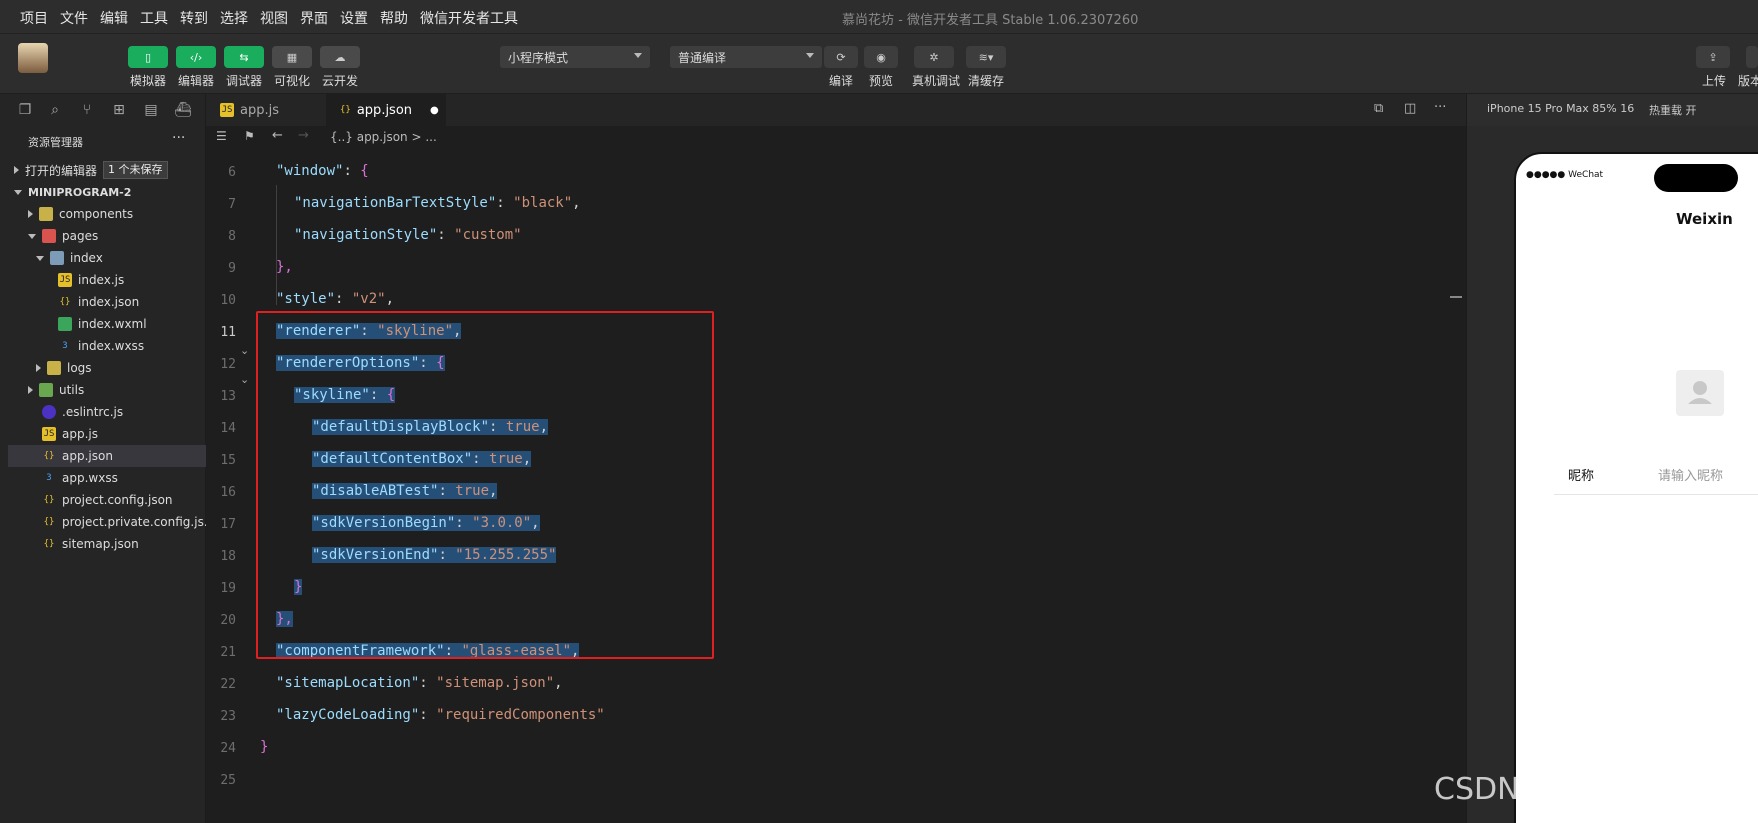 This screenshot has width=1758, height=823. What do you see at coordinates (495, 683) in the screenshot?
I see `json-value: "sitemap.json"` at bounding box center [495, 683].